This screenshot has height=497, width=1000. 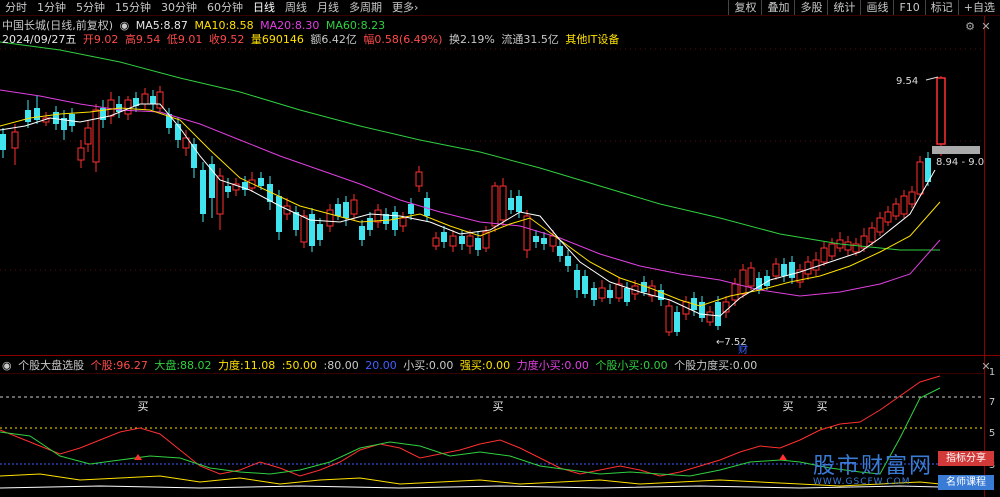 What do you see at coordinates (214, 39) in the screenshot?
I see `close-label: 收` at bounding box center [214, 39].